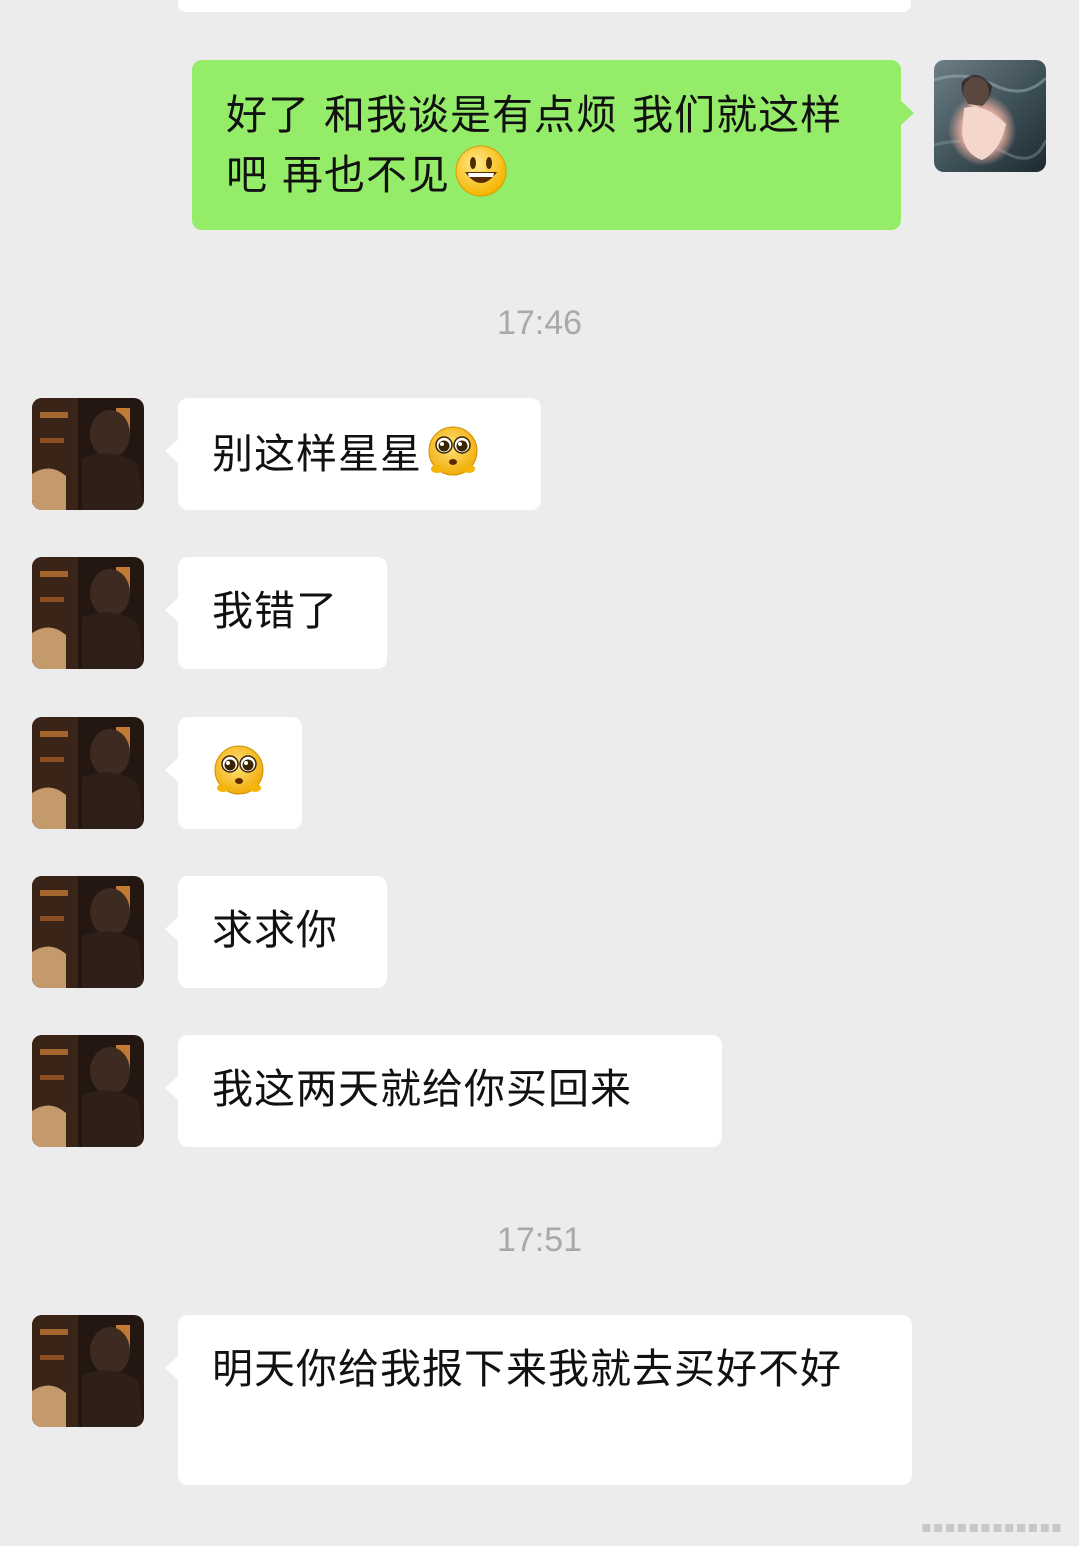 Image resolution: width=1079 pixels, height=1546 pixels. I want to click on message-text: 我错了, so click(275, 611).